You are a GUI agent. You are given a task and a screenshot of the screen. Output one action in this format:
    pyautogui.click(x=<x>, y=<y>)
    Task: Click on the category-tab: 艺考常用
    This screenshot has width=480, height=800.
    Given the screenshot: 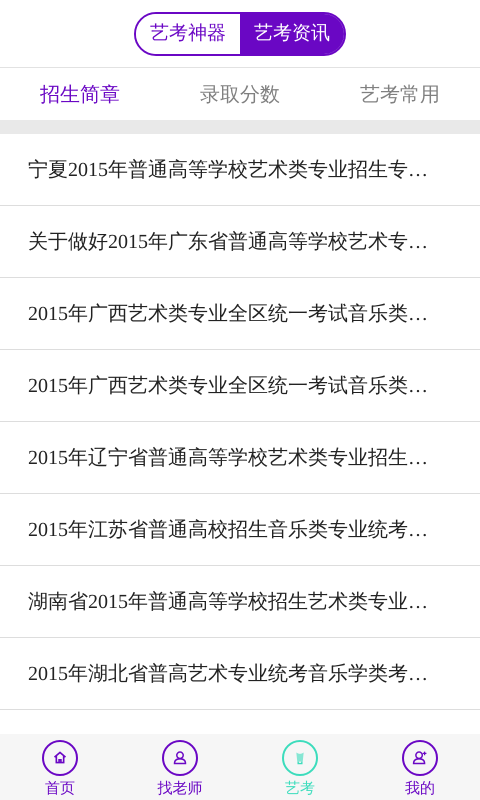 What is the action you would take?
    pyautogui.click(x=400, y=94)
    